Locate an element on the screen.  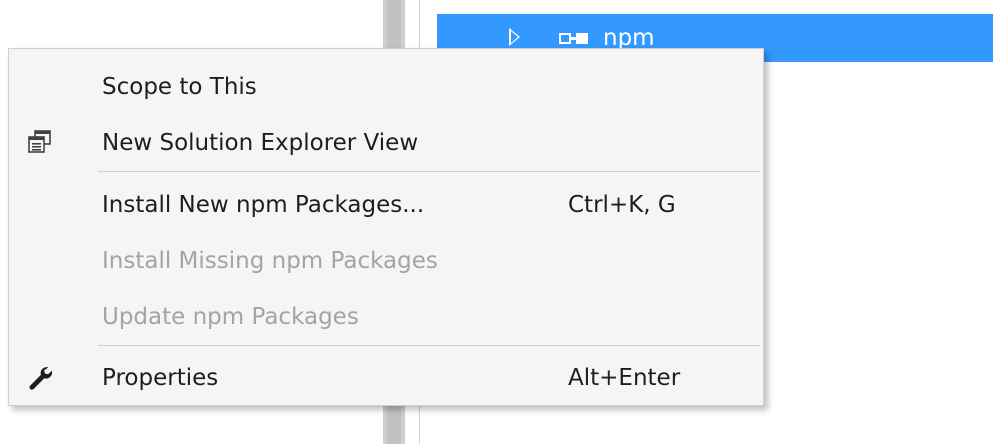
menu-item-label: Properties is located at coordinates (160, 378).